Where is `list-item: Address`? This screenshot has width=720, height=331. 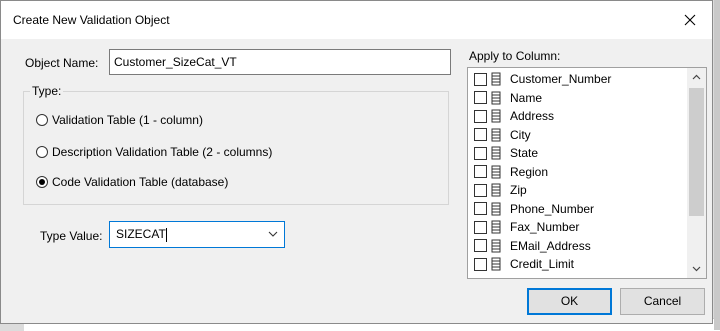 list-item: Address is located at coordinates (514, 116).